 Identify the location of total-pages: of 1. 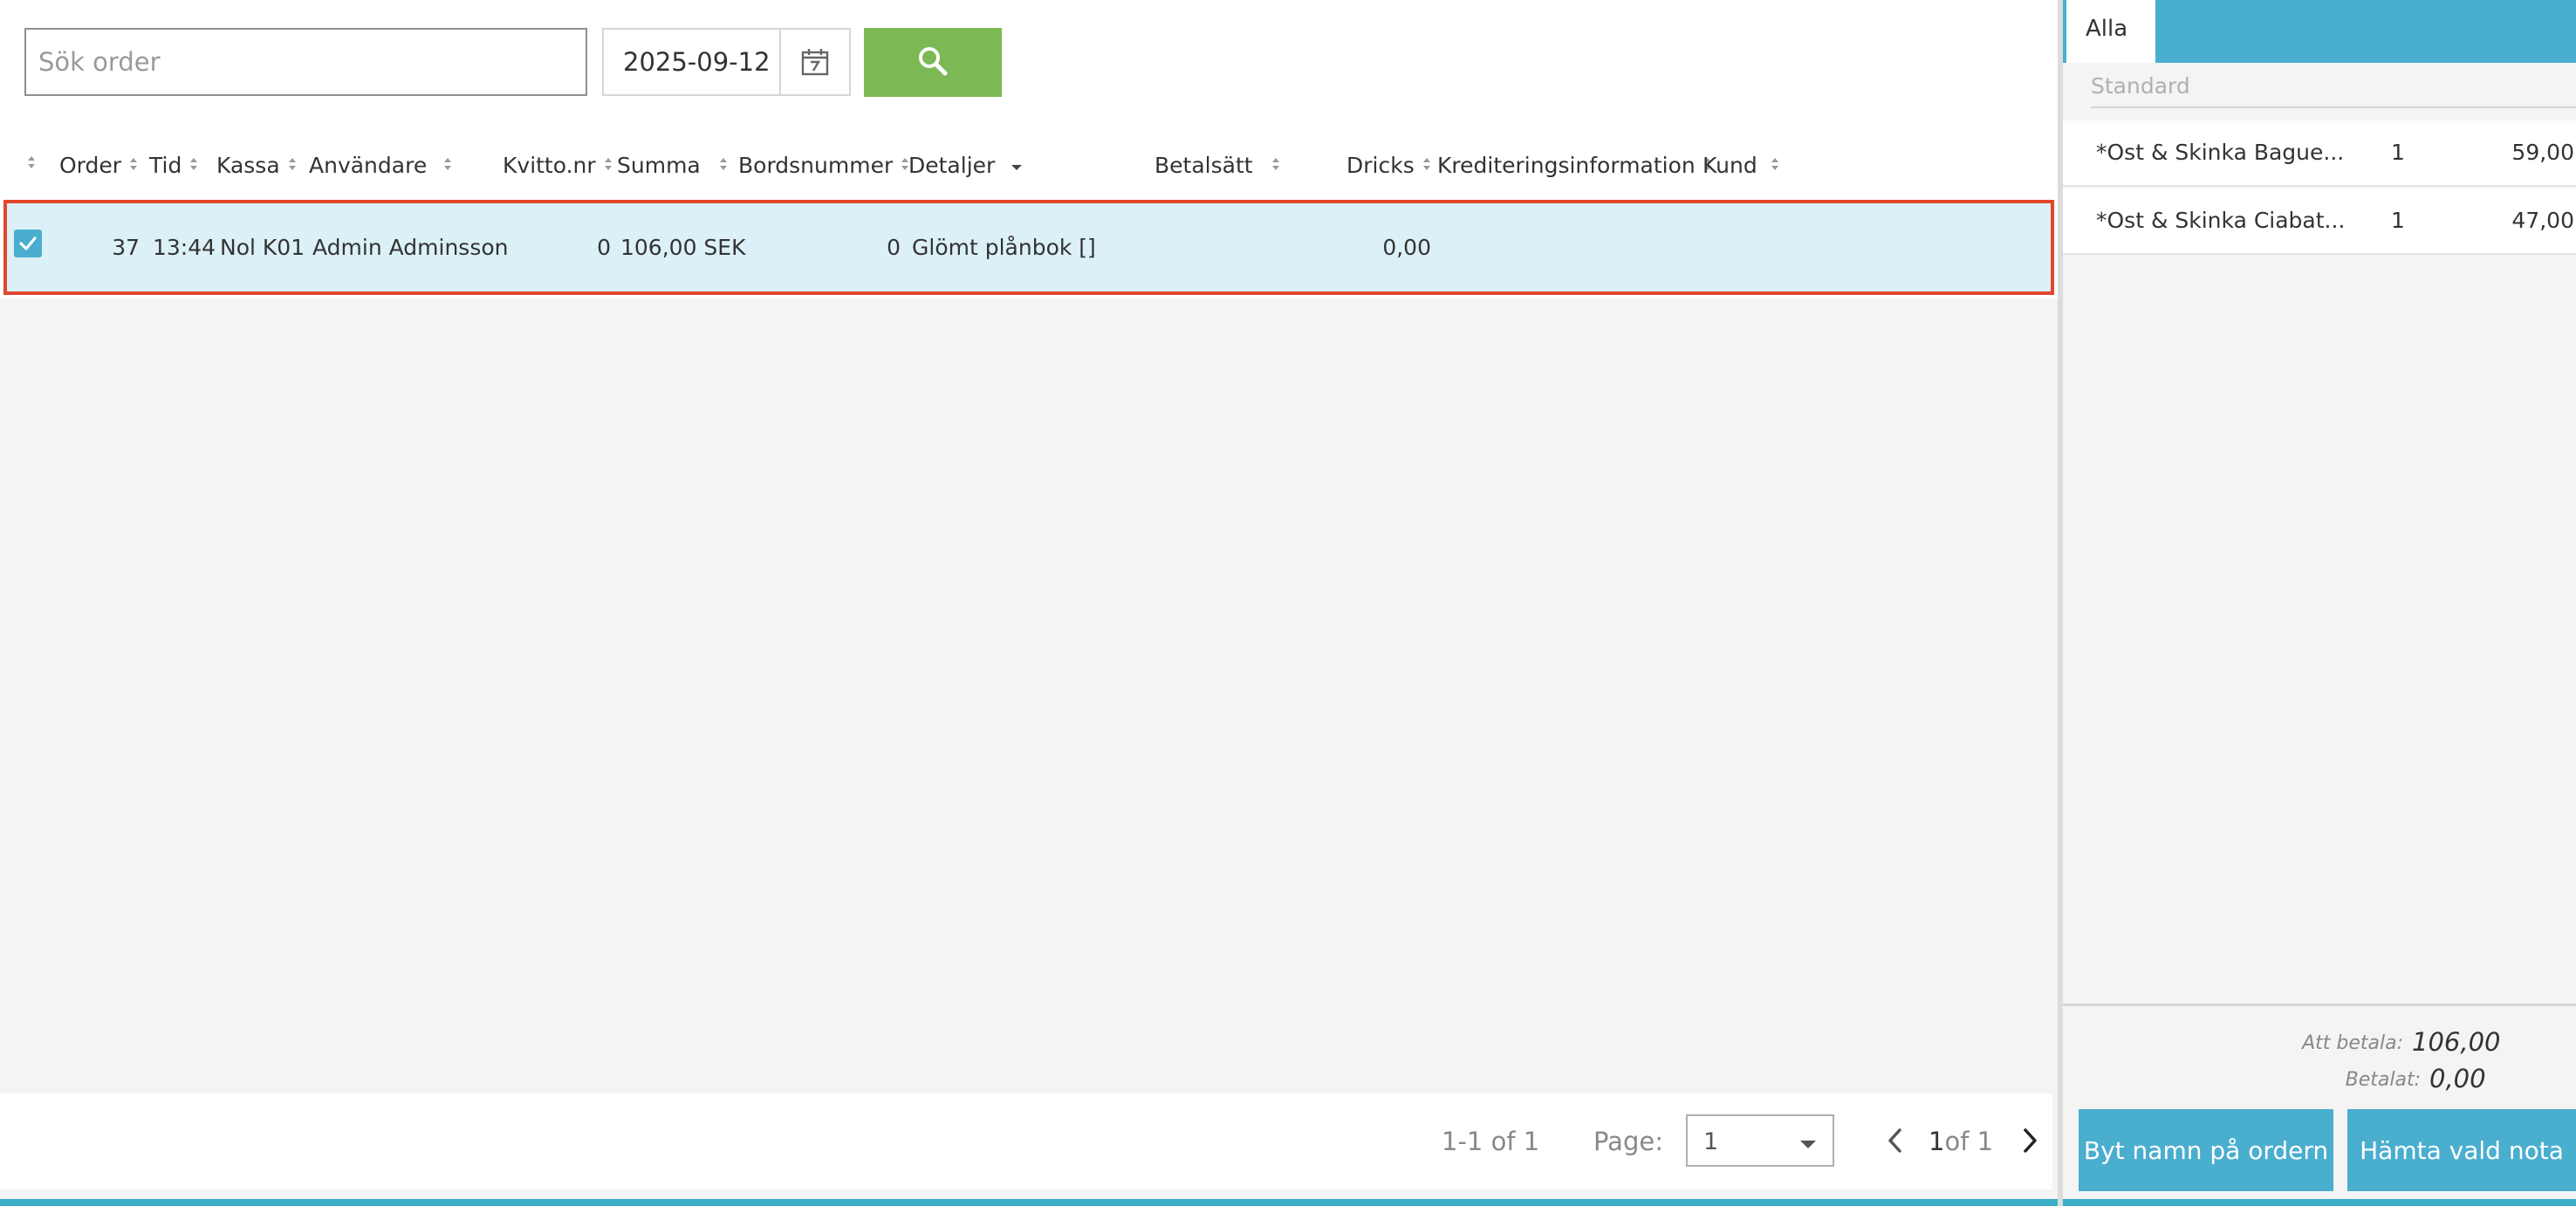
(1969, 1141).